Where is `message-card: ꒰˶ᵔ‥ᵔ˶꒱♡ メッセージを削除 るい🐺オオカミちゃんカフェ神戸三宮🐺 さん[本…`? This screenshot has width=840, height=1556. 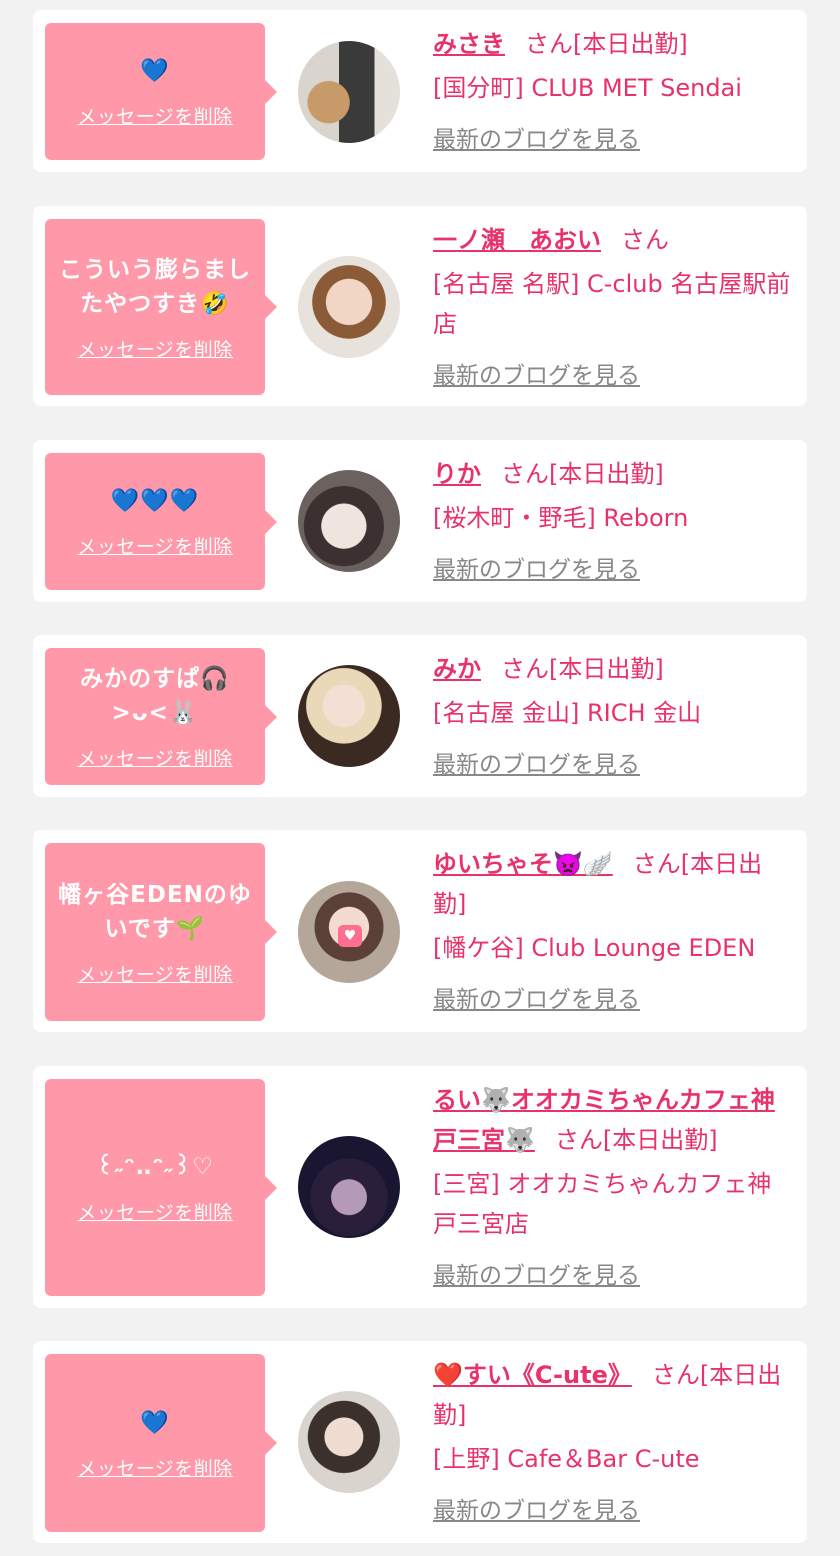
message-card: ꒰˶ᵔ‥ᵔ˶꒱♡ メッセージを削除 るい🐺オオカミちゃんカフェ神戸三宮🐺 さん[本… is located at coordinates (420, 1187).